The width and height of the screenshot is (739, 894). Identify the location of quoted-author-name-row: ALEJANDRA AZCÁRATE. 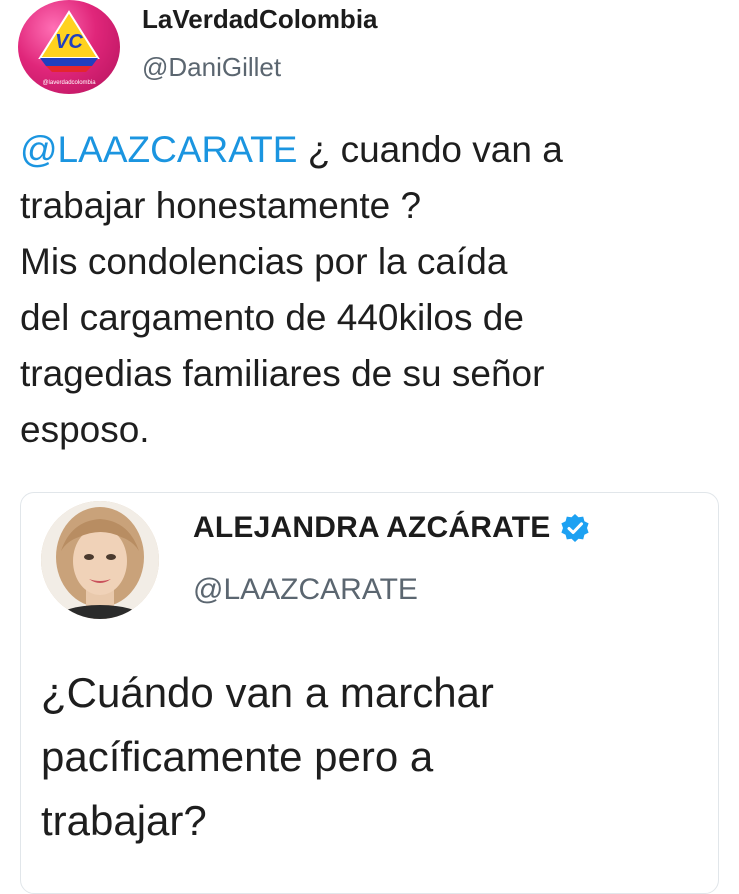
(391, 528).